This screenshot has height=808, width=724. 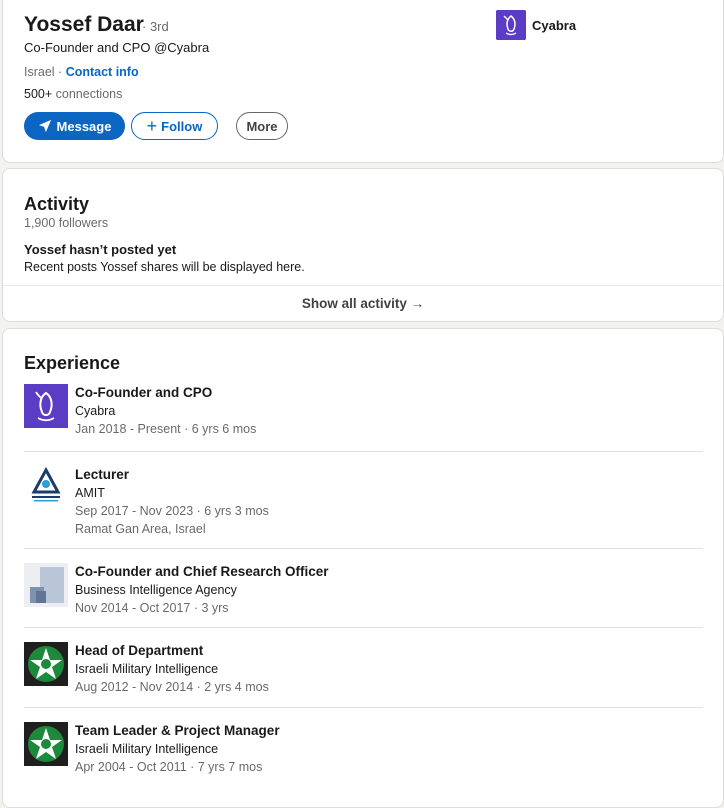 I want to click on follow-button: + Follow, so click(x=174, y=126).